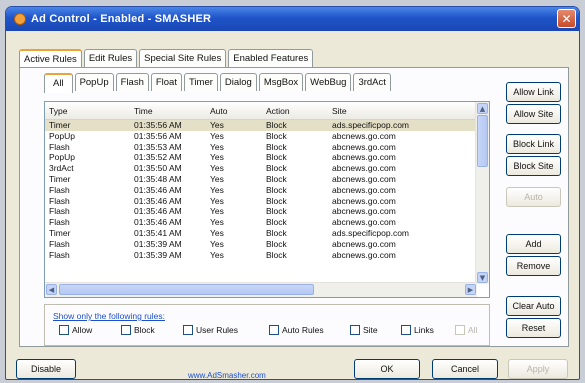  Describe the element at coordinates (158, 243) in the screenshot. I see `table-cell: 01:35:39 AM` at that location.